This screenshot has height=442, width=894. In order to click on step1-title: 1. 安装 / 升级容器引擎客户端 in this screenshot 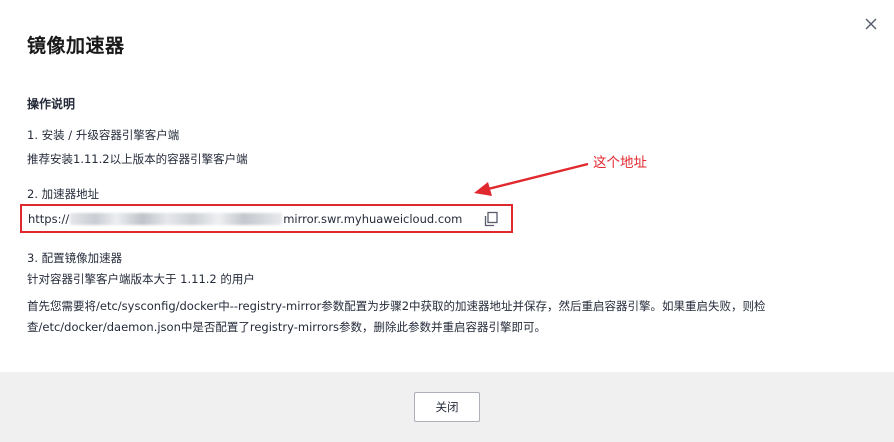, I will do `click(103, 135)`.